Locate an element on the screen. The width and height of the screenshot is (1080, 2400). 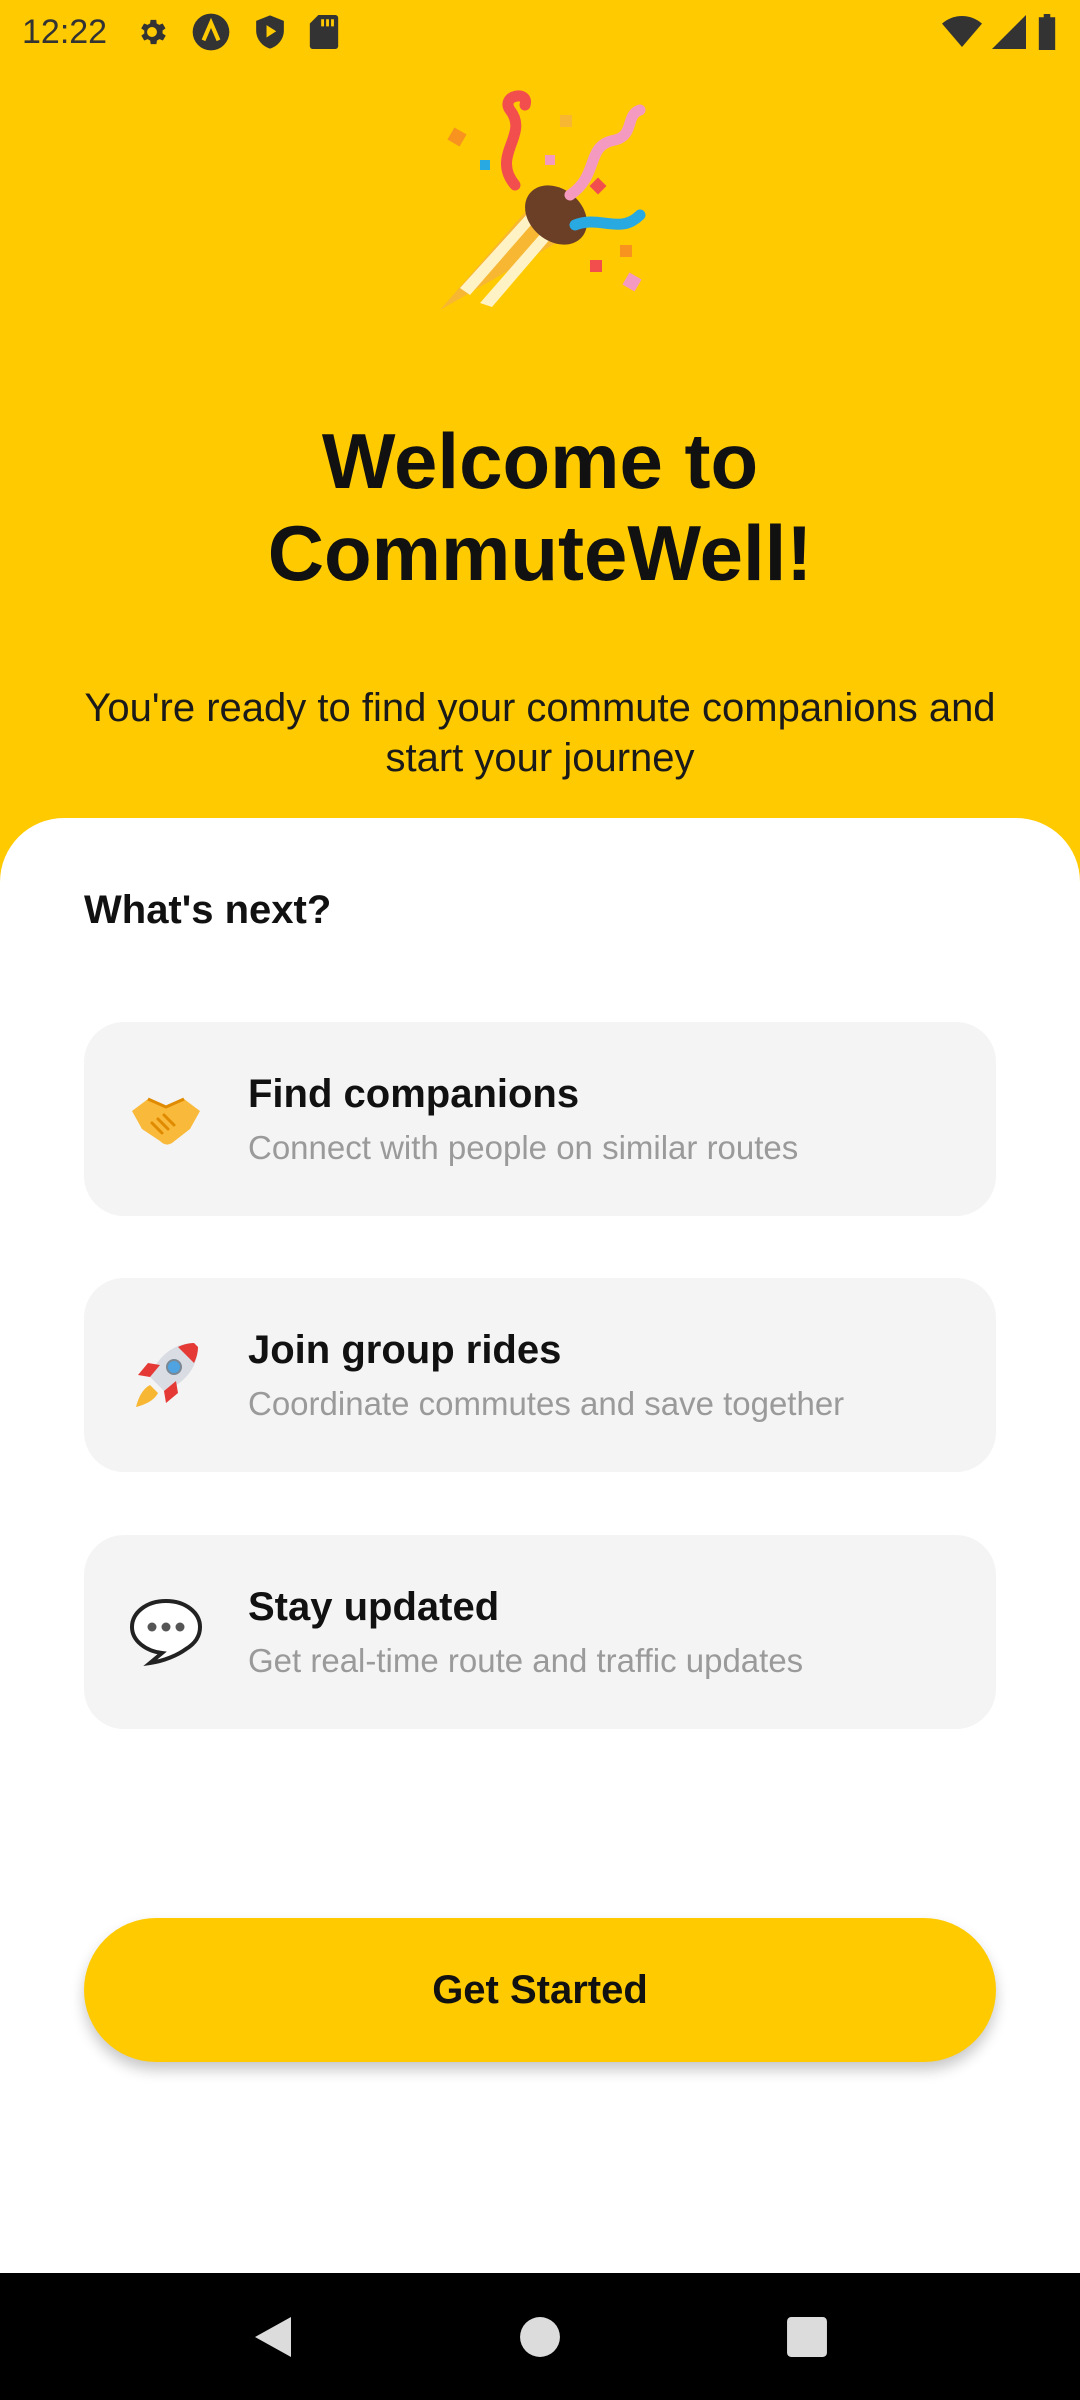
feature-description: Coordinate commutes and save together is located at coordinates (546, 1403).